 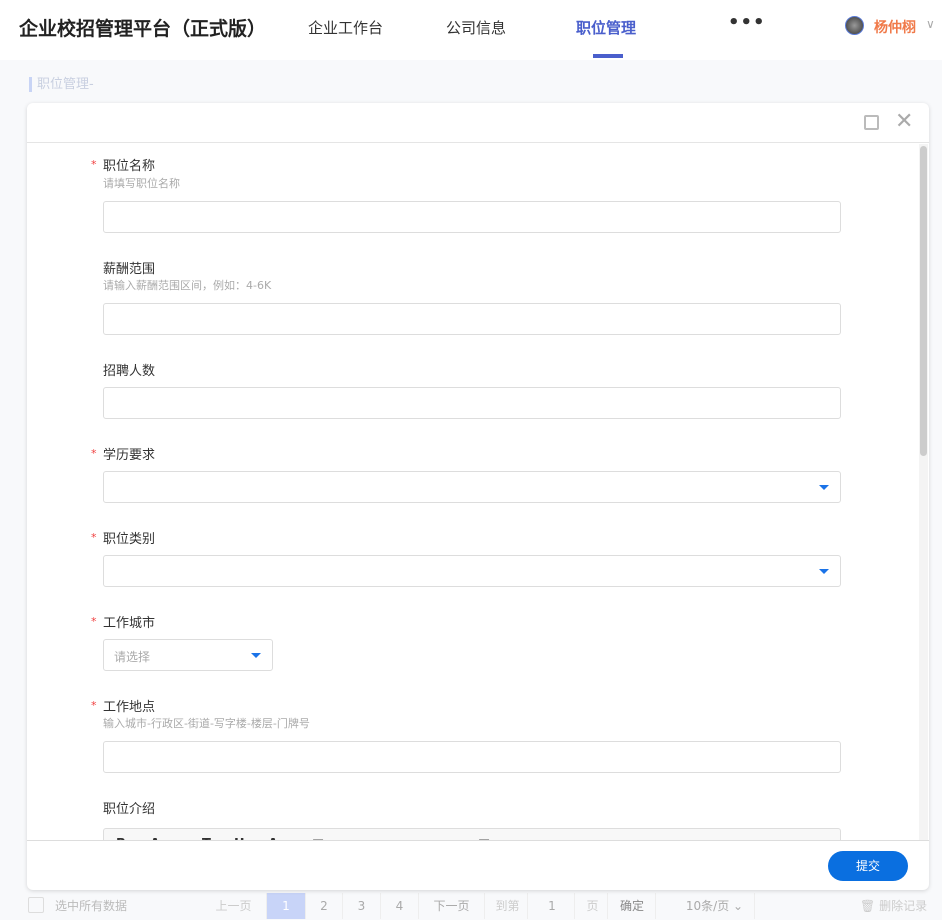 I want to click on breadcrumb: 职位管理-, so click(x=61, y=84).